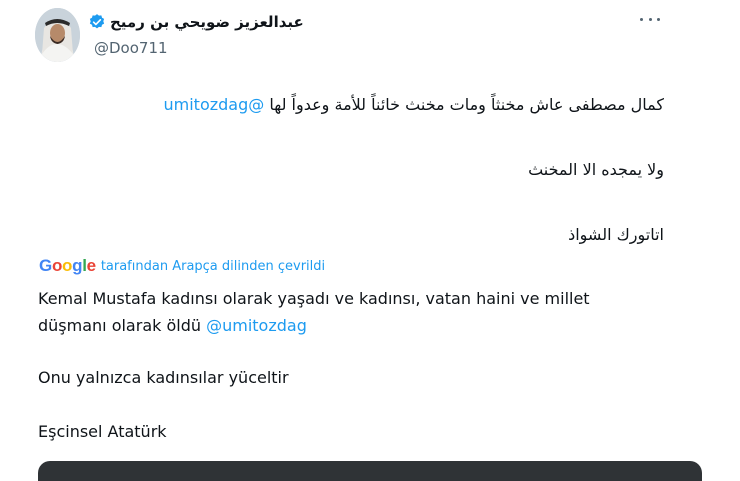 The image size is (740, 481). Describe the element at coordinates (370, 471) in the screenshot. I see `tweet-media-preview` at that location.